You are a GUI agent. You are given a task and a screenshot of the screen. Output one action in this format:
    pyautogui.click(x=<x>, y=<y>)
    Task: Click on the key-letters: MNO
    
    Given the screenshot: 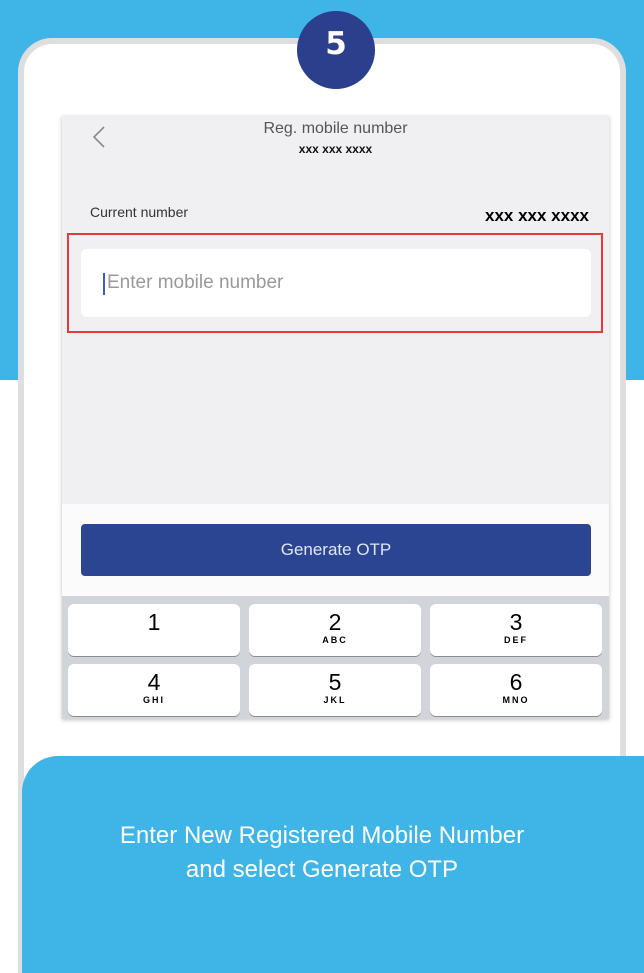 What is the action you would take?
    pyautogui.click(x=516, y=700)
    